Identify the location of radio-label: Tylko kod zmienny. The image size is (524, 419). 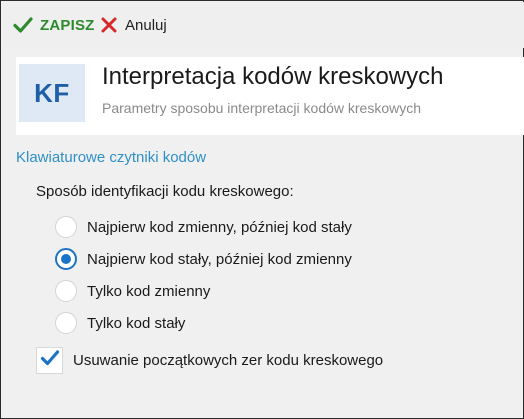
(149, 291).